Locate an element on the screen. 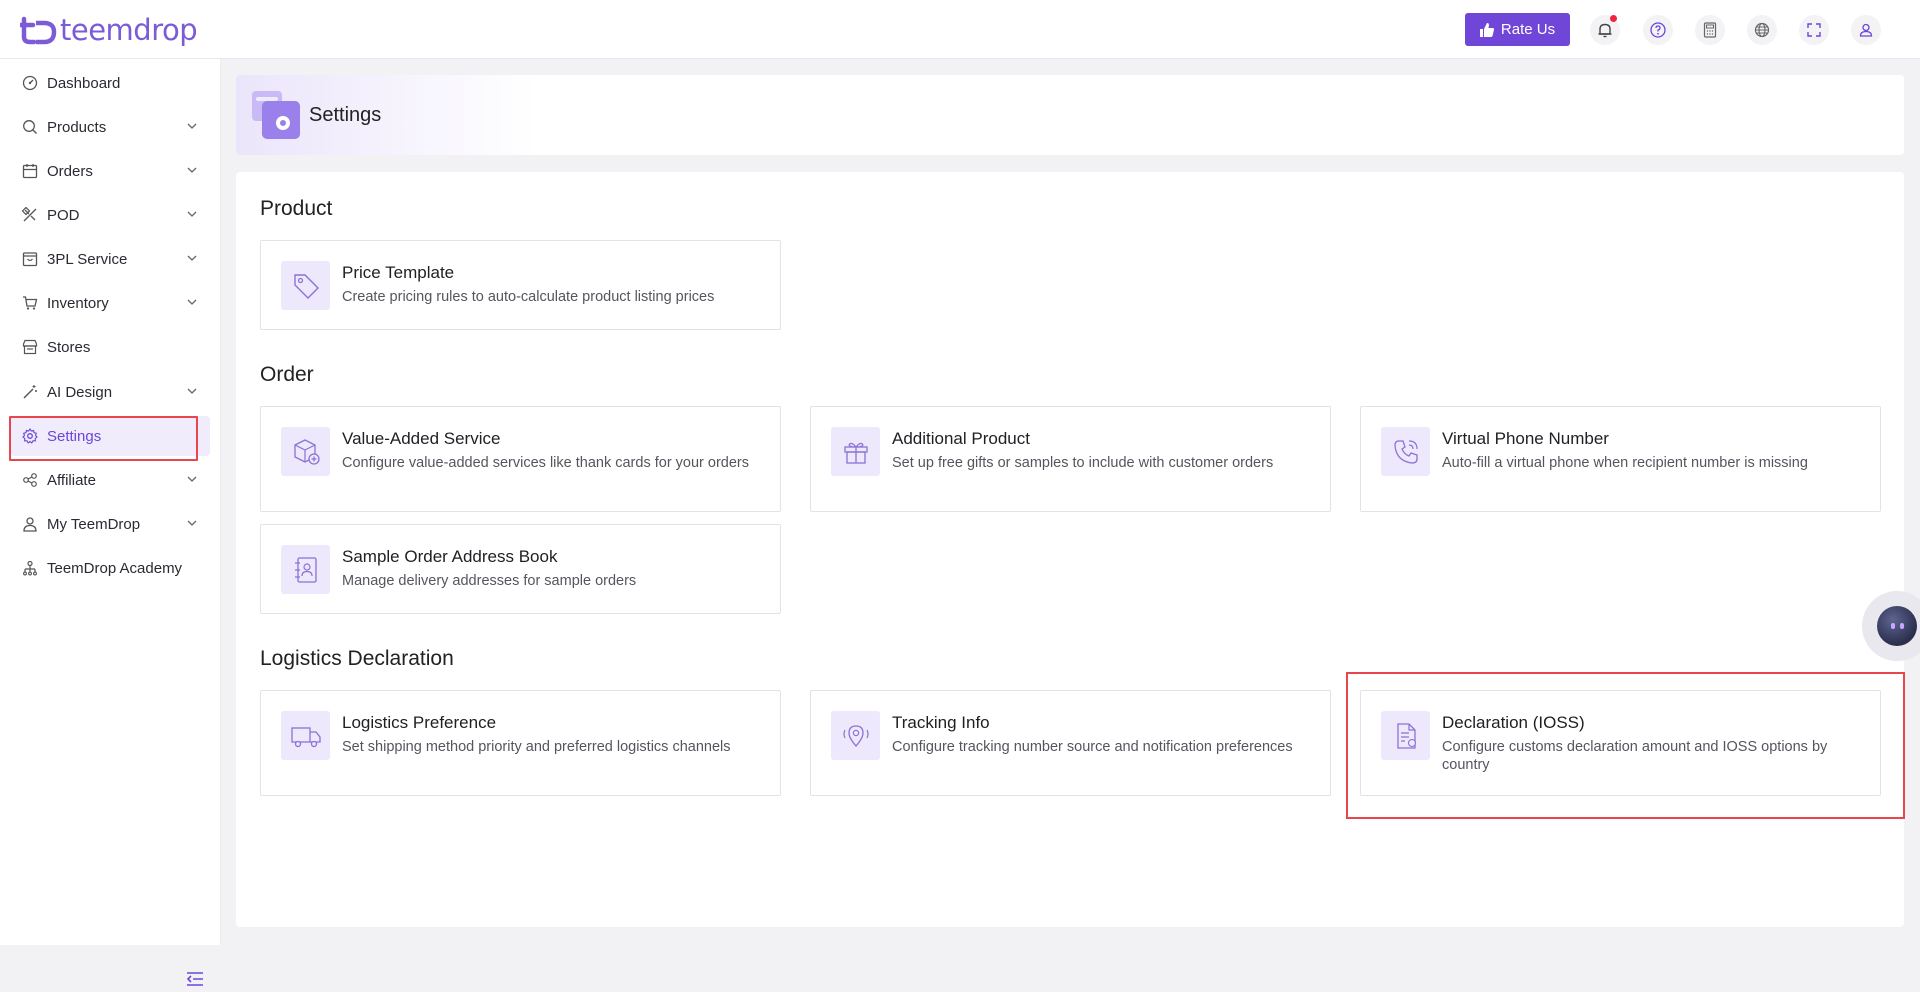 The image size is (1920, 992). fullscreen-button is located at coordinates (1814, 30).